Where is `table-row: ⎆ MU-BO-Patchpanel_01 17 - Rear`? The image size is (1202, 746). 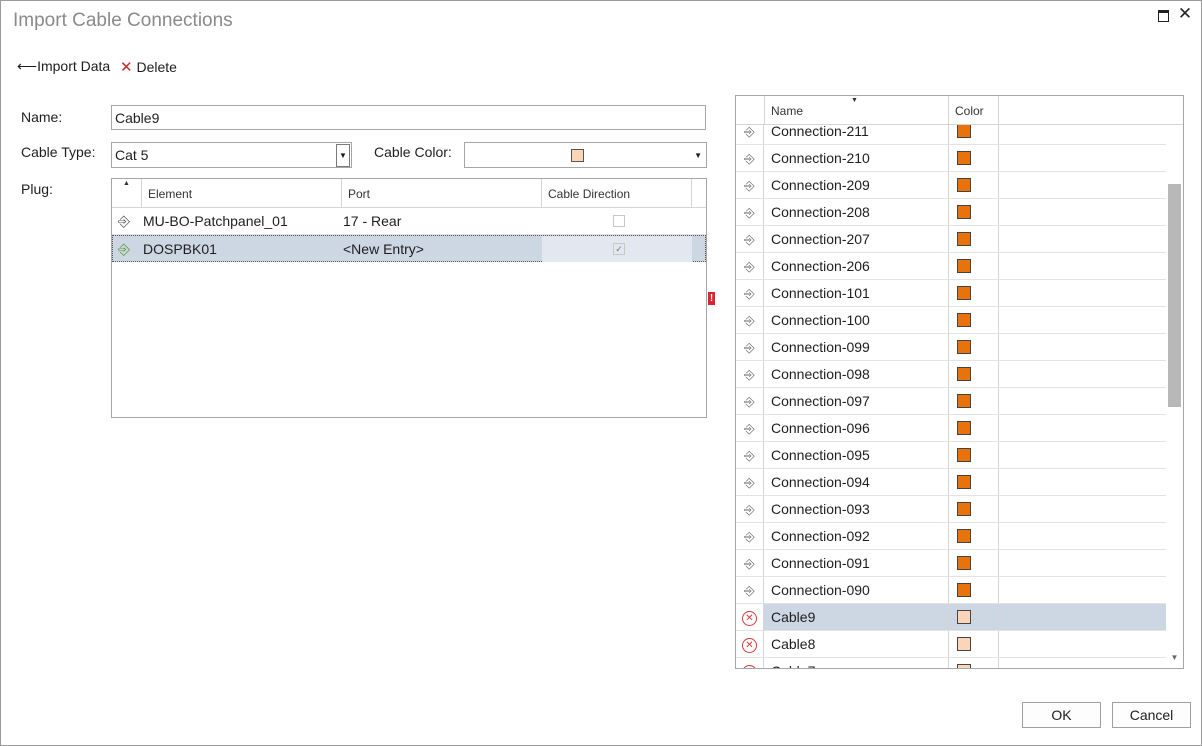 table-row: ⎆ MU-BO-Patchpanel_01 17 - Rear is located at coordinates (409, 221).